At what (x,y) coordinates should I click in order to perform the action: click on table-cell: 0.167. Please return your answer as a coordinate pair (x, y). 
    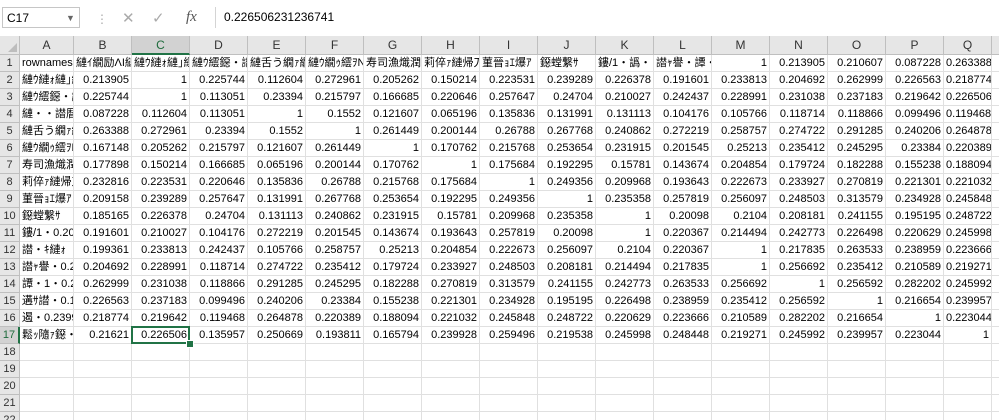
    Looking at the image, I should click on (995, 63).